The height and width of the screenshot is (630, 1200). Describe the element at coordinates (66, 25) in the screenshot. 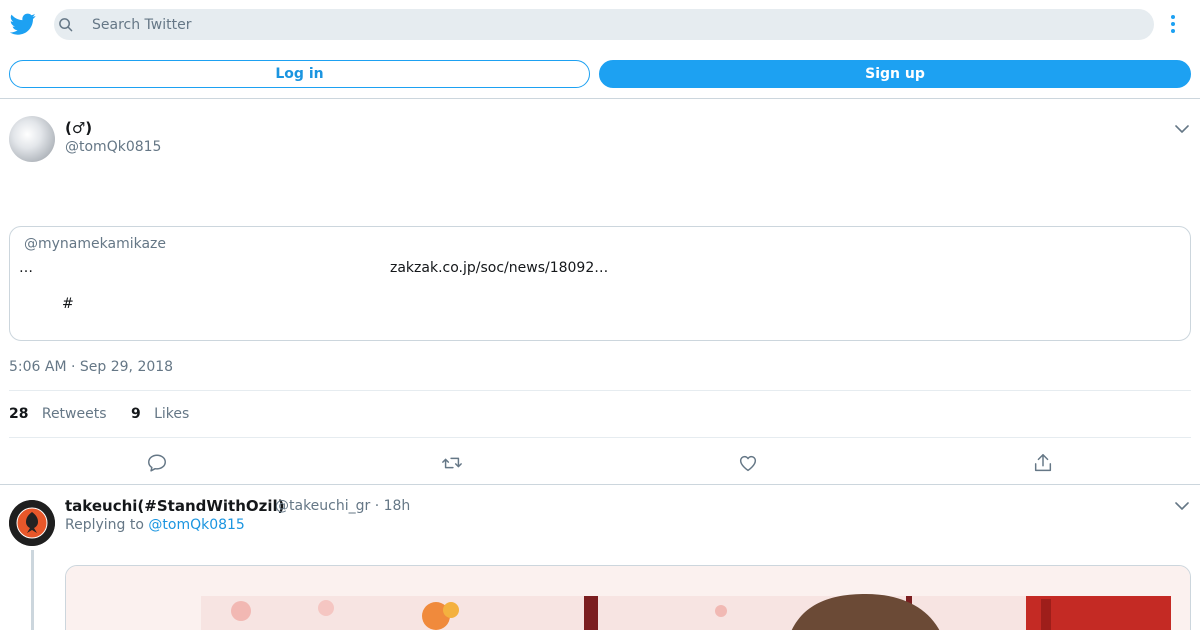

I see `search-icon` at that location.